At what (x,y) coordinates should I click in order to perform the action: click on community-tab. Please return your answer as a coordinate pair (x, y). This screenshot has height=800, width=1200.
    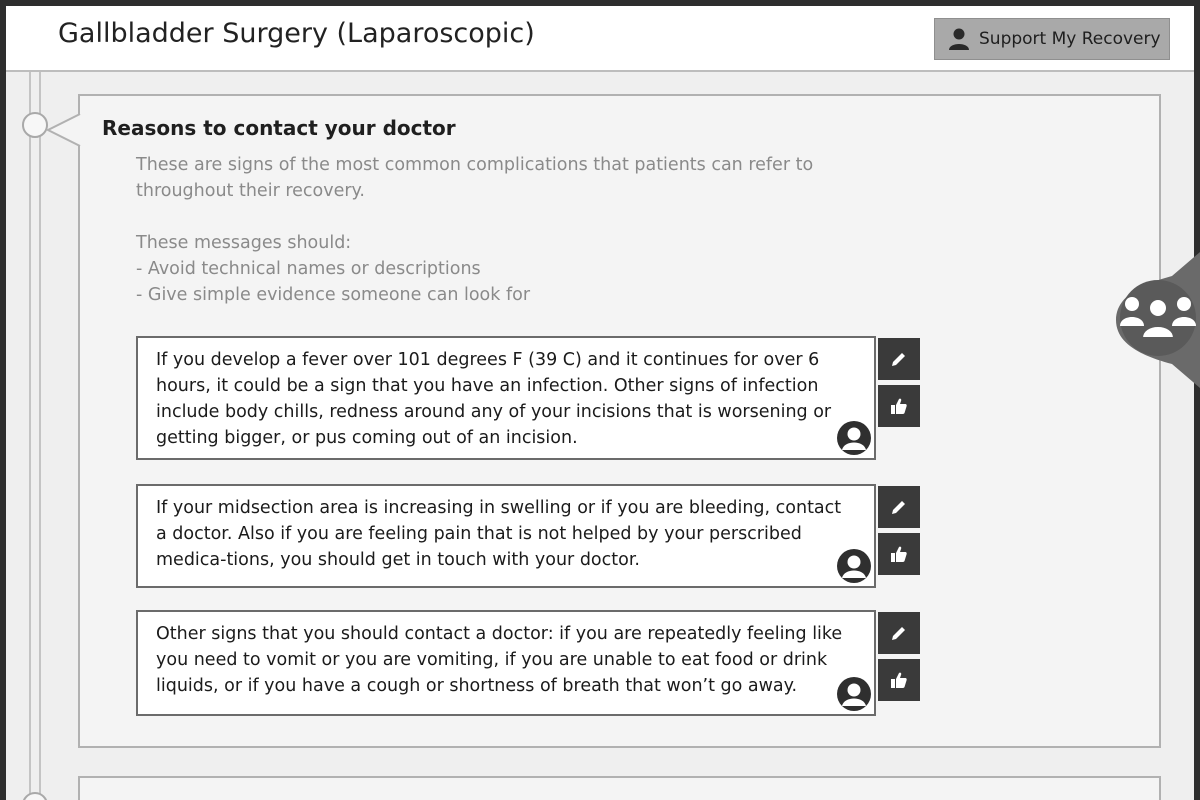
    Looking at the image, I should click on (1156, 320).